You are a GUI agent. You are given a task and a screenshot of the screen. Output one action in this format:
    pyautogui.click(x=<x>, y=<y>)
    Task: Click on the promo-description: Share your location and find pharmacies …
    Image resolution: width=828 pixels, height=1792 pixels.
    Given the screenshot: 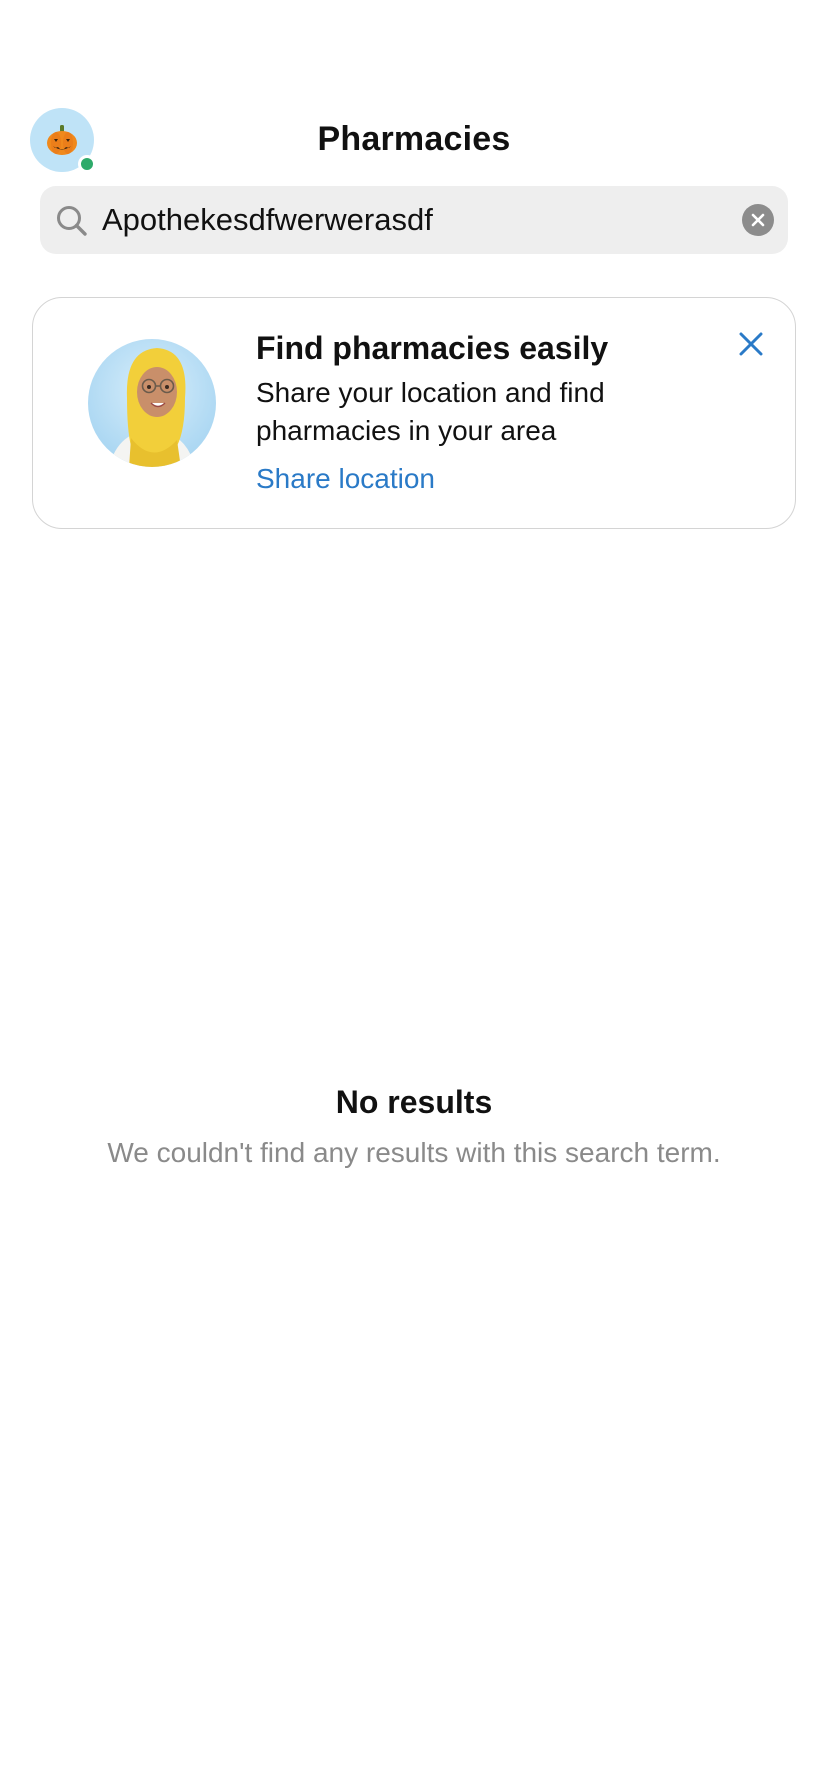 What is the action you would take?
    pyautogui.click(x=430, y=411)
    